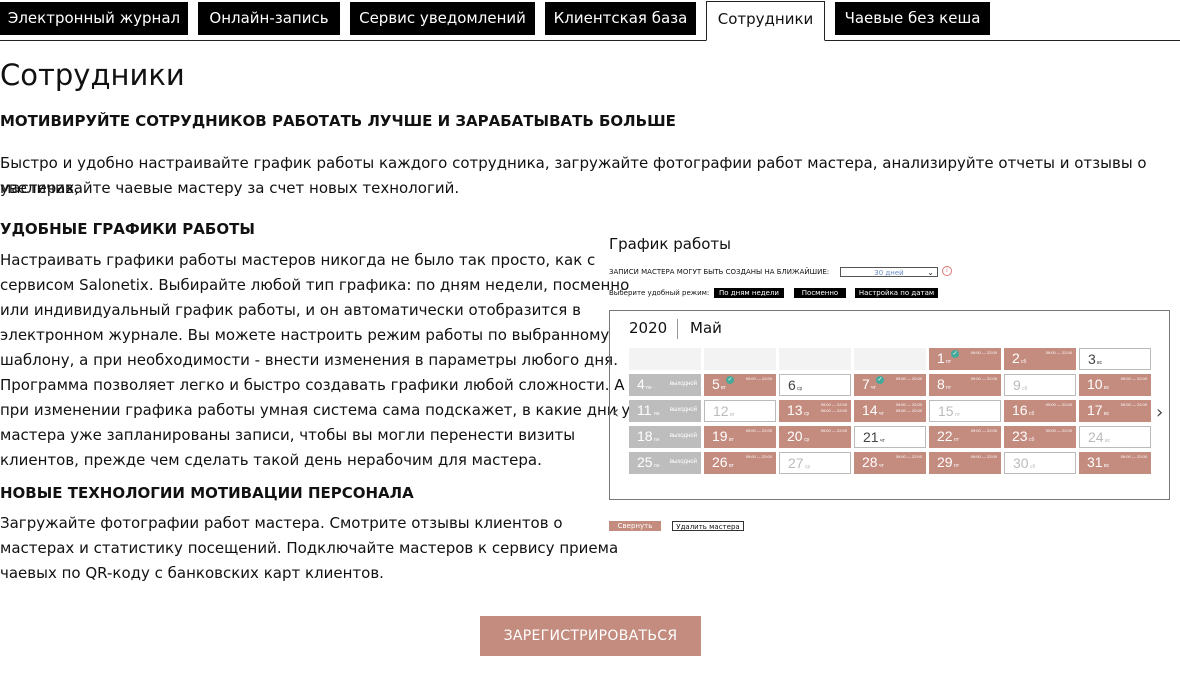 Image resolution: width=1180 pixels, height=675 pixels. I want to click on collapse-button: Свернуть, so click(635, 526).